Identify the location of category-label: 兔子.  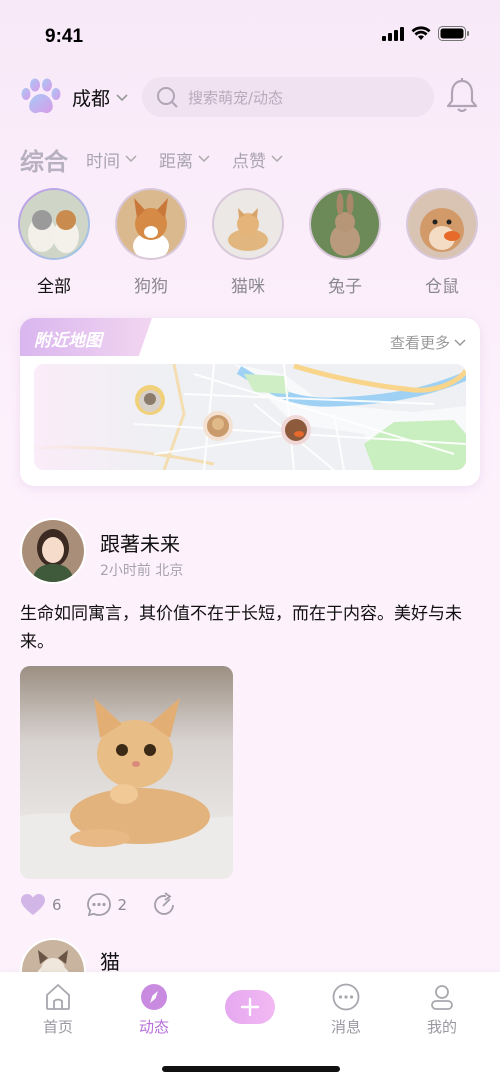
(345, 287).